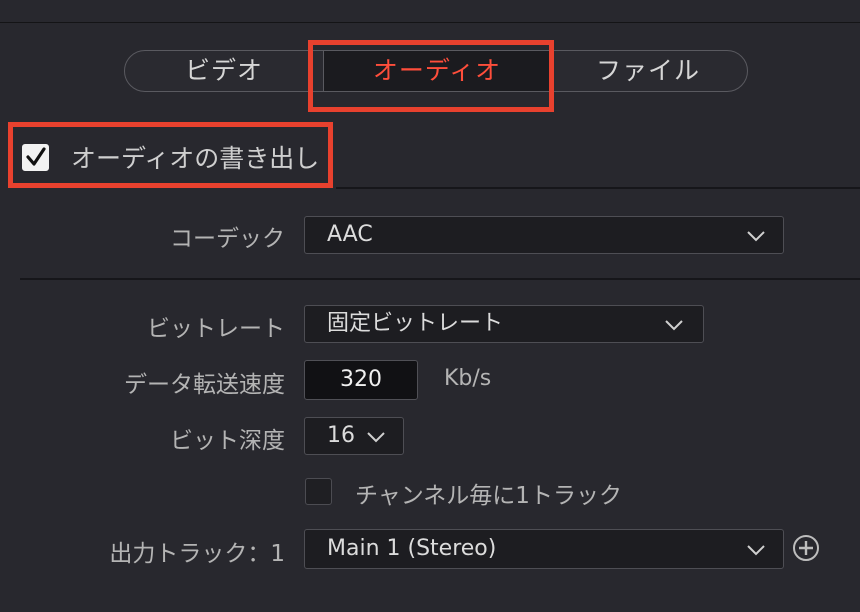 This screenshot has width=860, height=612. I want to click on tab-video: ビデオ, so click(224, 71).